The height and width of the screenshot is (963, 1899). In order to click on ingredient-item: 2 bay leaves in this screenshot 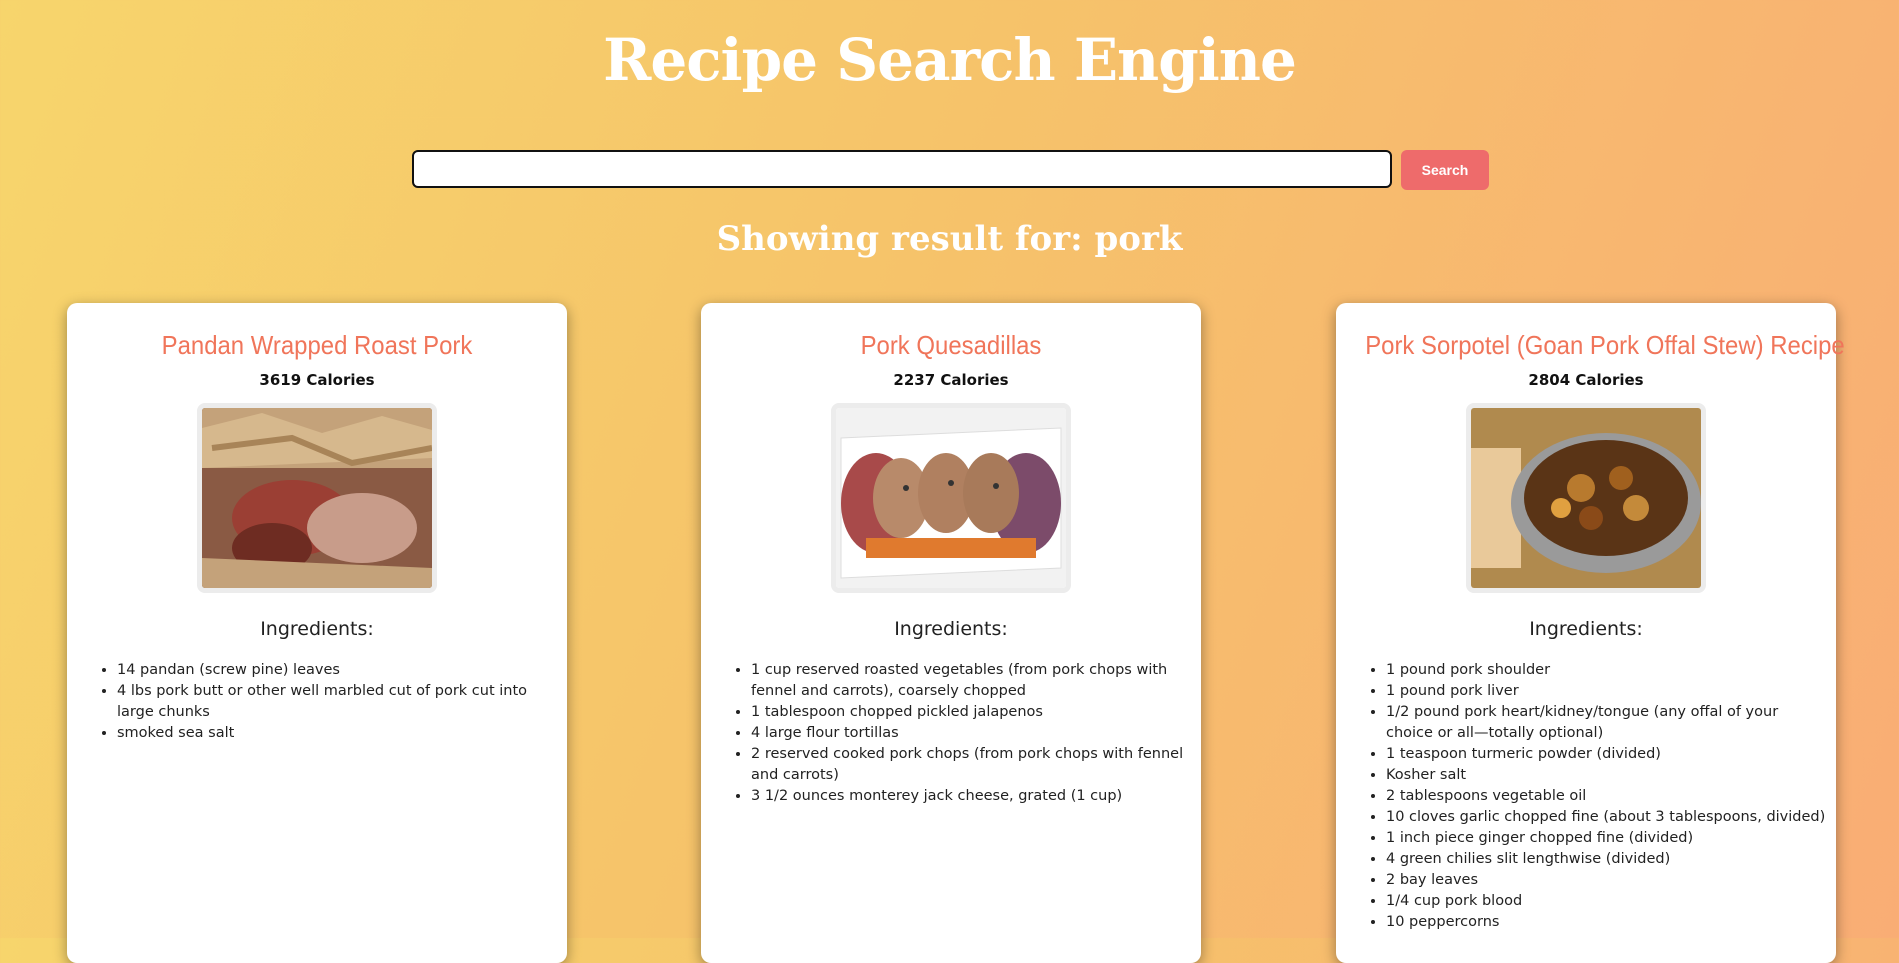, I will do `click(1606, 880)`.